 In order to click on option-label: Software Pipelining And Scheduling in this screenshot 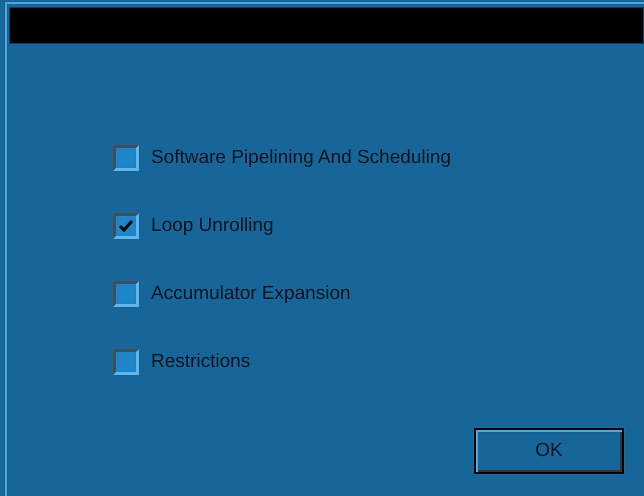, I will do `click(301, 158)`.